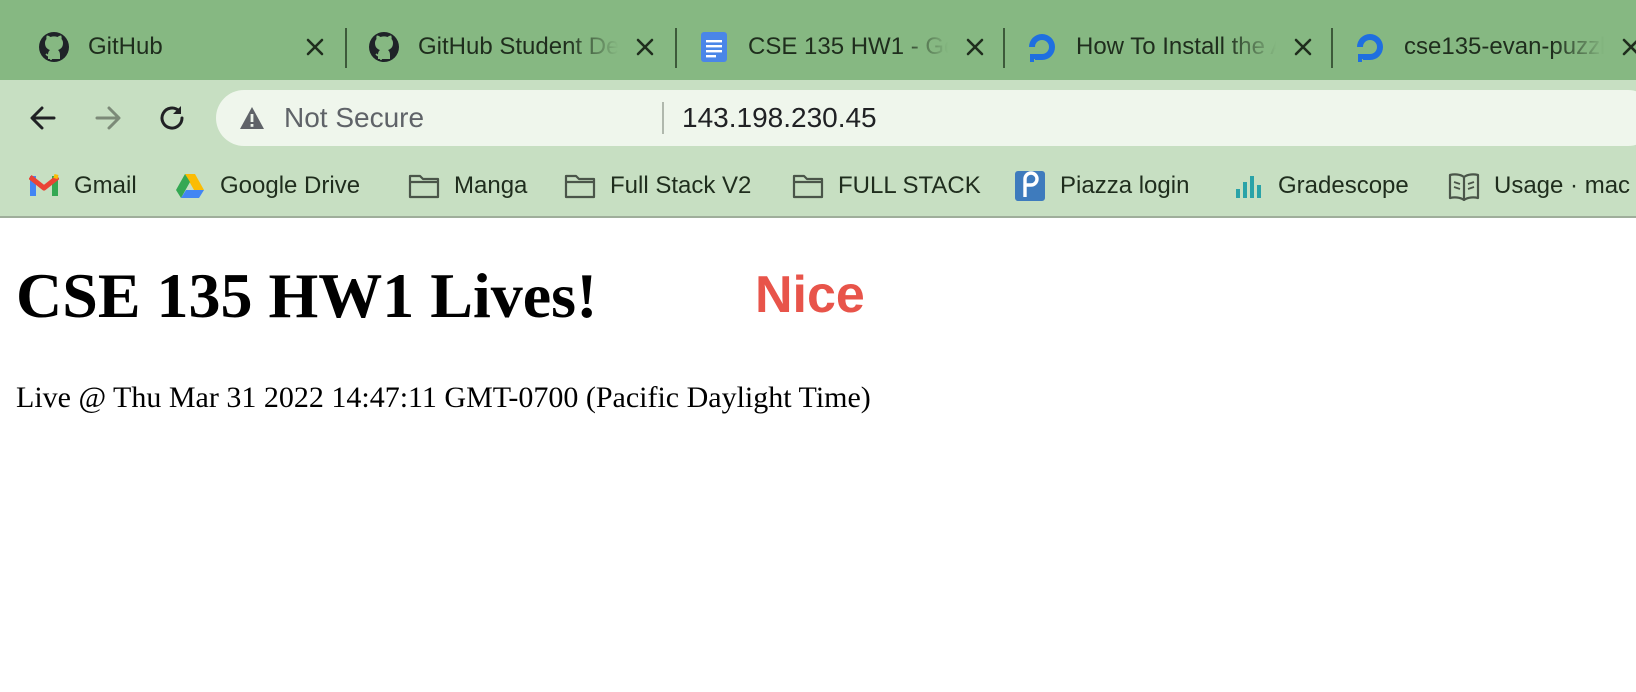 This screenshot has width=1636, height=692. I want to click on back-arrow-icon, so click(43, 118).